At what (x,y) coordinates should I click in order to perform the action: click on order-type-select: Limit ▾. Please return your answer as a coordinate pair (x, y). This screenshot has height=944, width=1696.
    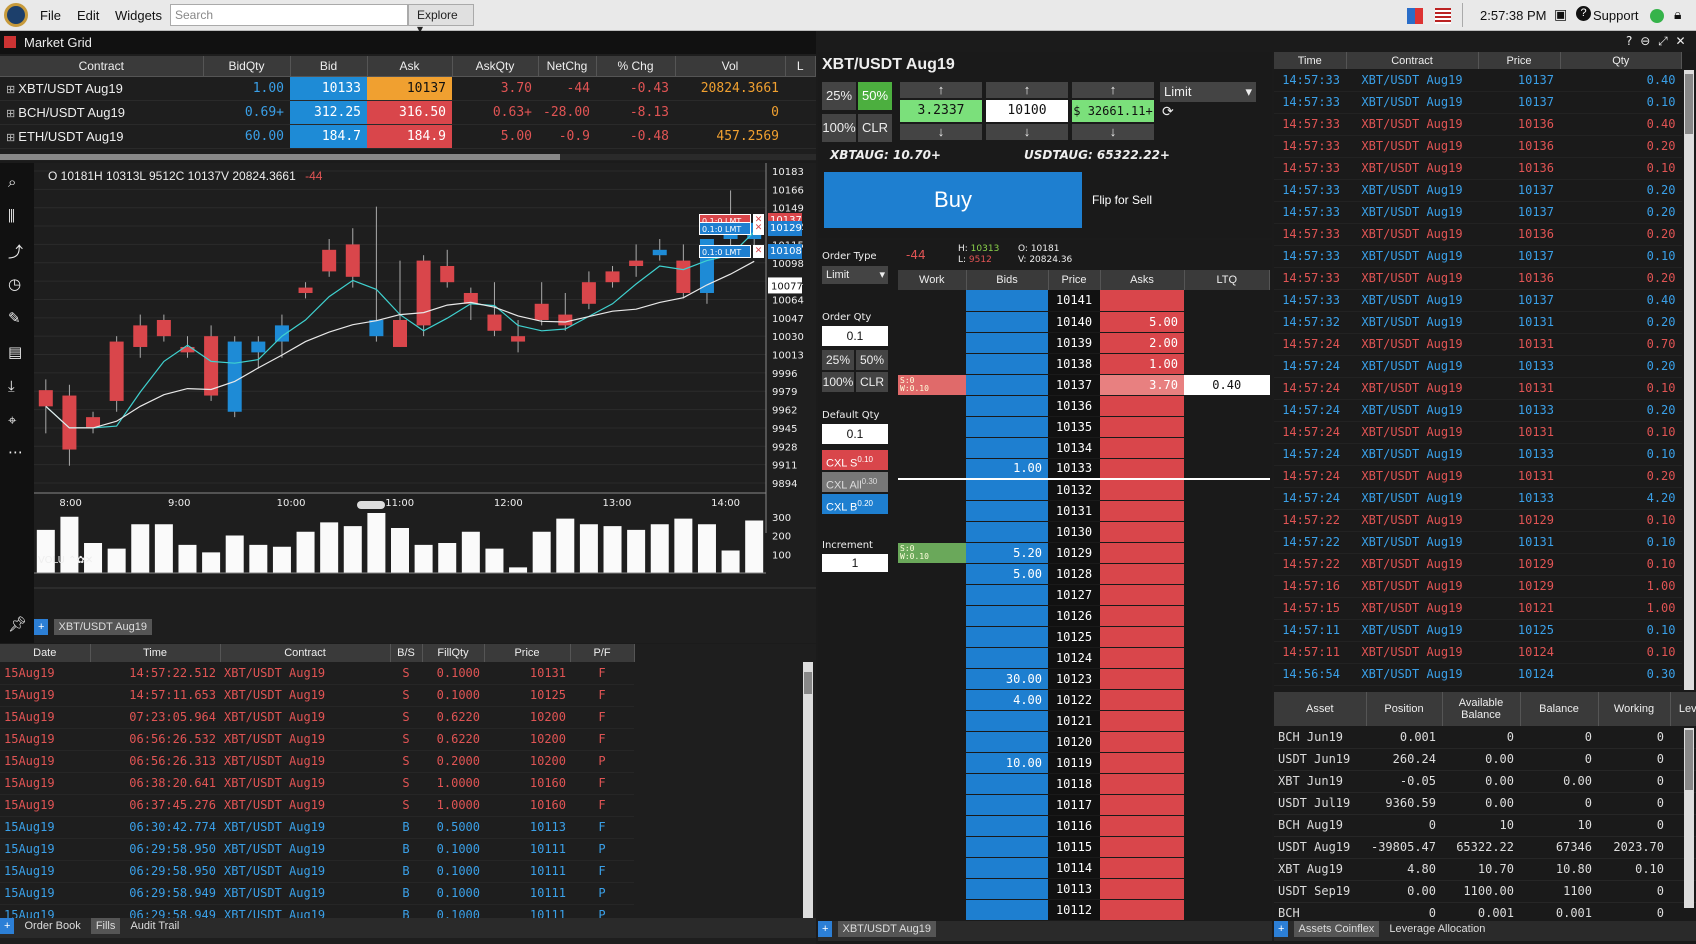
    Looking at the image, I should click on (1208, 92).